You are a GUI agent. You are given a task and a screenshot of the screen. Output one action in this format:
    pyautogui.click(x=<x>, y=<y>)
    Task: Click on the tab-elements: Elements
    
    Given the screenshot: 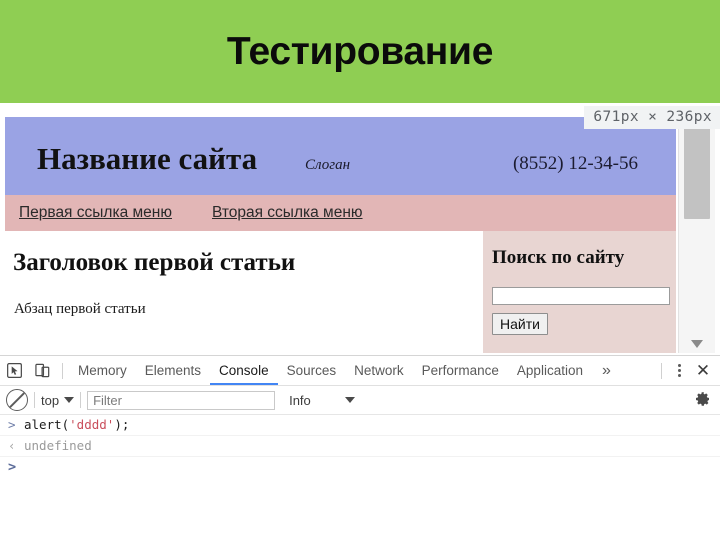 What is the action you would take?
    pyautogui.click(x=173, y=370)
    